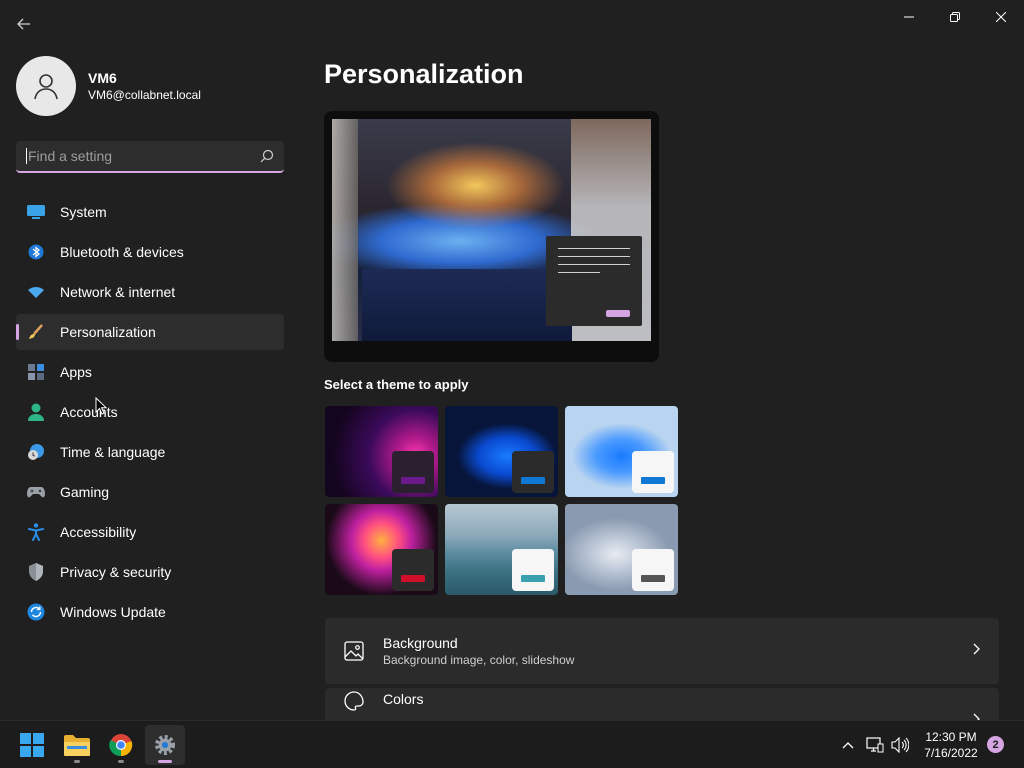  I want to click on taskbar-chrome, so click(121, 745).